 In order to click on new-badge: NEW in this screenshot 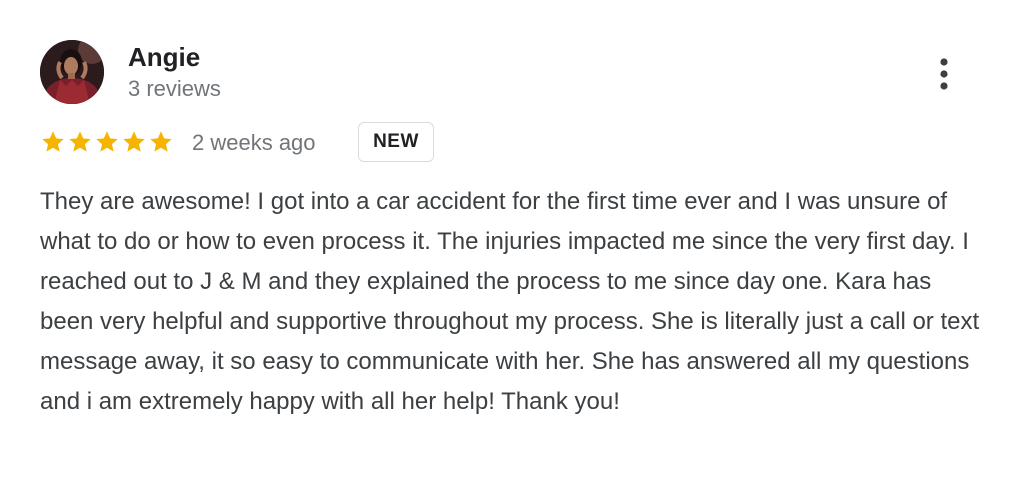, I will do `click(396, 142)`.